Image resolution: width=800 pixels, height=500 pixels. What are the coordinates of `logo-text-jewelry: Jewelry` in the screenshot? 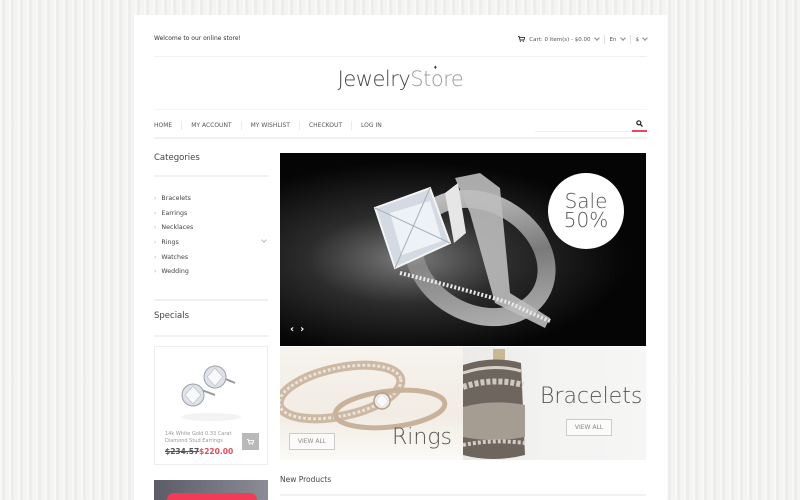 It's located at (374, 79).